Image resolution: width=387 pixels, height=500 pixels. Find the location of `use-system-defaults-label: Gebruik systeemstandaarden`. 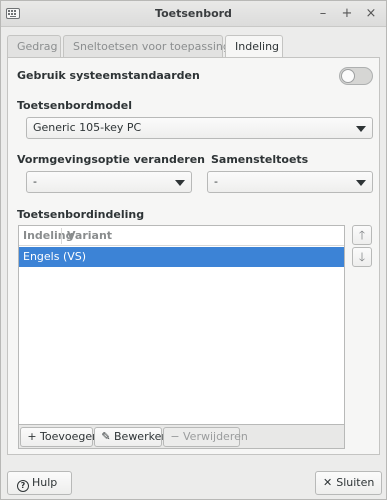

use-system-defaults-label: Gebruik systeemstandaarden is located at coordinates (108, 75).